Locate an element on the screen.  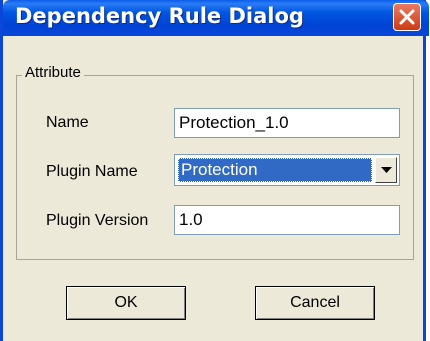
ok-button: OK is located at coordinates (126, 303).